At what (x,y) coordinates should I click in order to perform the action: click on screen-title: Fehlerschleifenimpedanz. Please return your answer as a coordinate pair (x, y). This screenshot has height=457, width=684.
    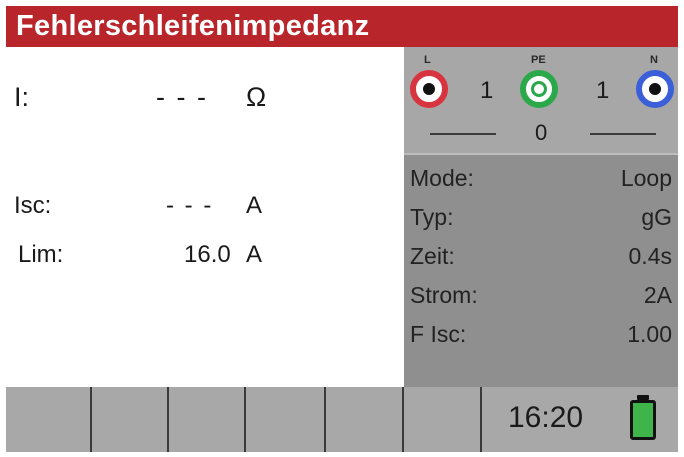
    Looking at the image, I should click on (193, 26).